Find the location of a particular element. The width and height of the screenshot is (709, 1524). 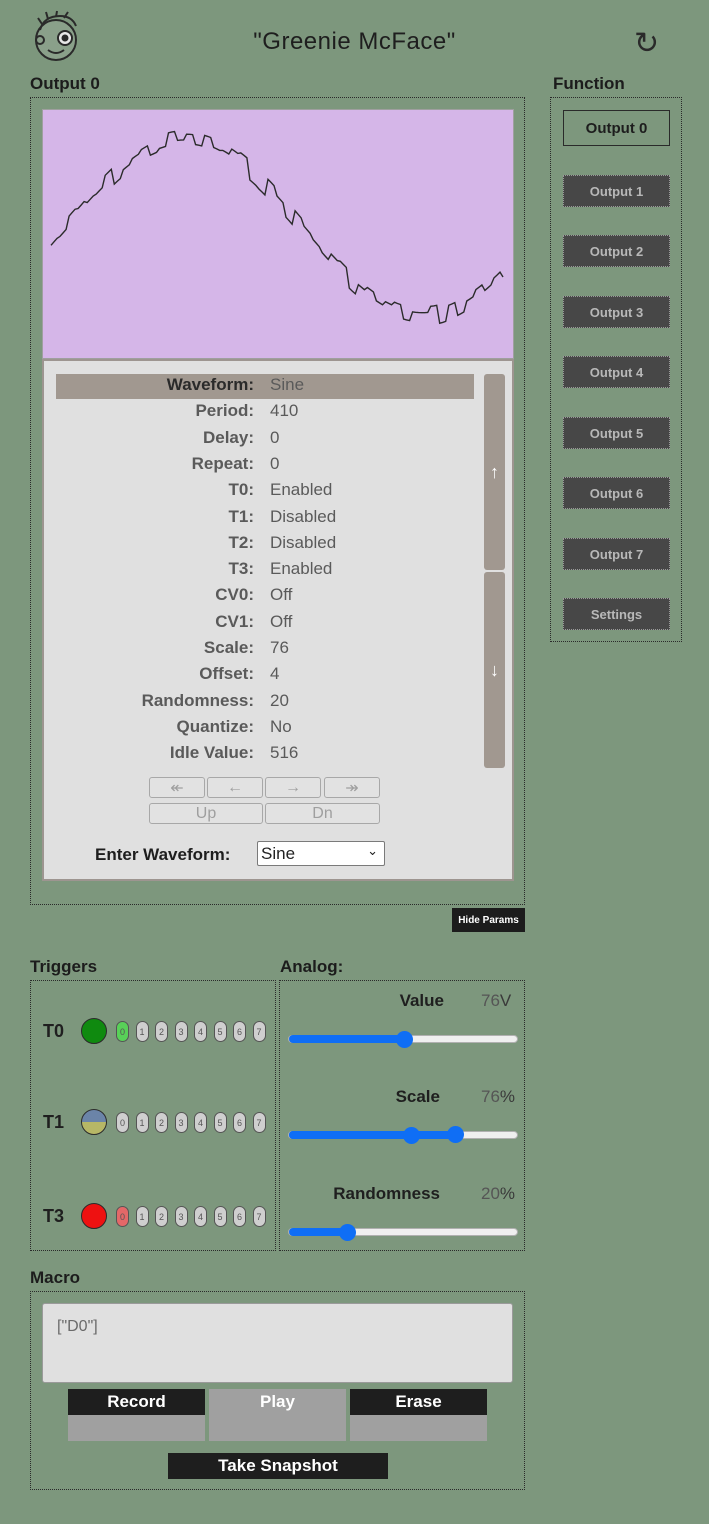

analog-value-unit: V is located at coordinates (505, 1000).